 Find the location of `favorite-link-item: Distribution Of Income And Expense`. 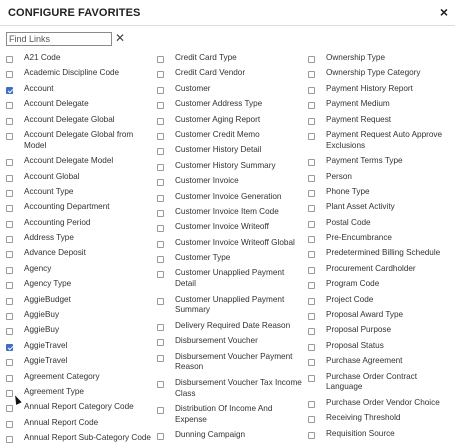

favorite-link-item: Distribution Of Income And Expense is located at coordinates (231, 415).